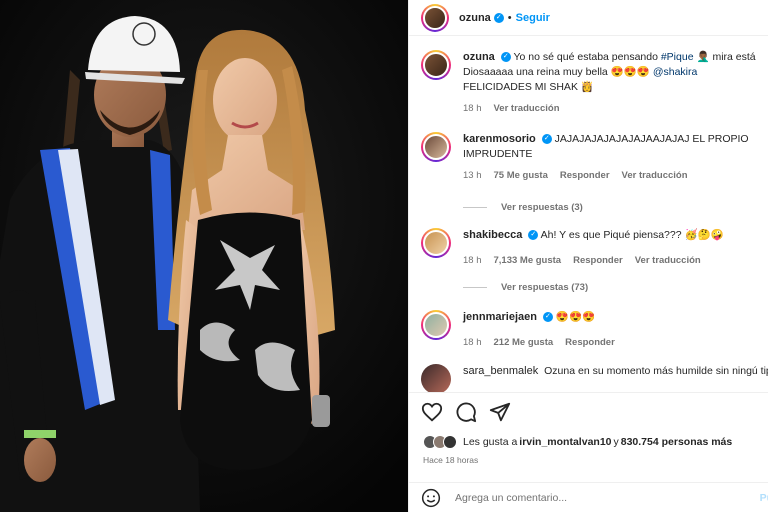  I want to click on liked-by-count: 830.754 personas más, so click(677, 442).